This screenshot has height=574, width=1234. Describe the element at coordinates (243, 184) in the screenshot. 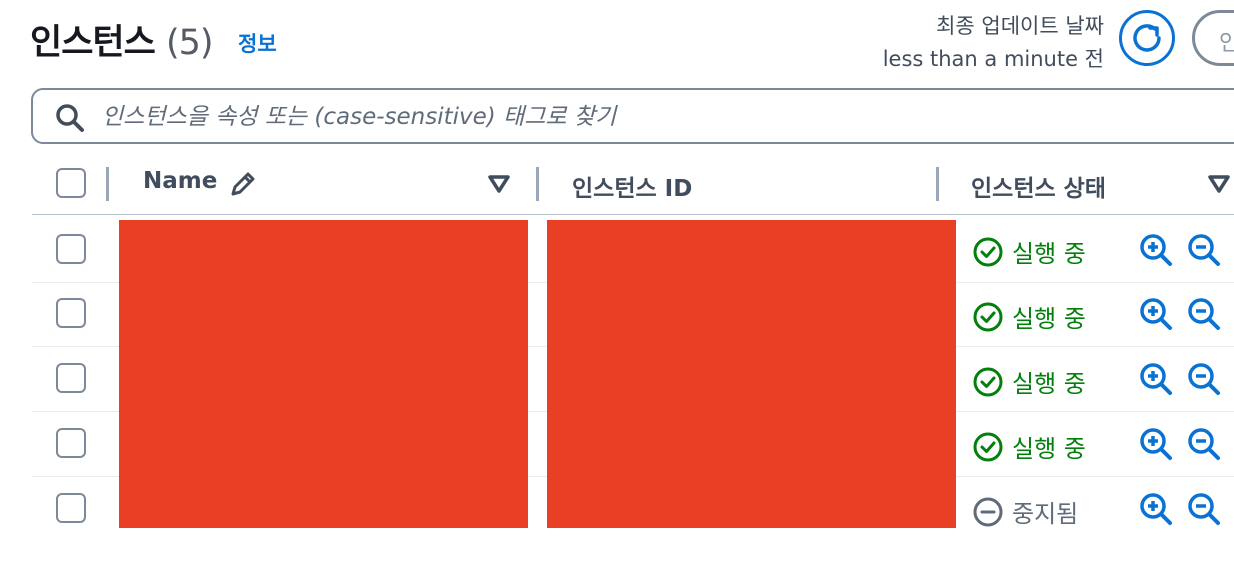

I see `edit-icon` at that location.